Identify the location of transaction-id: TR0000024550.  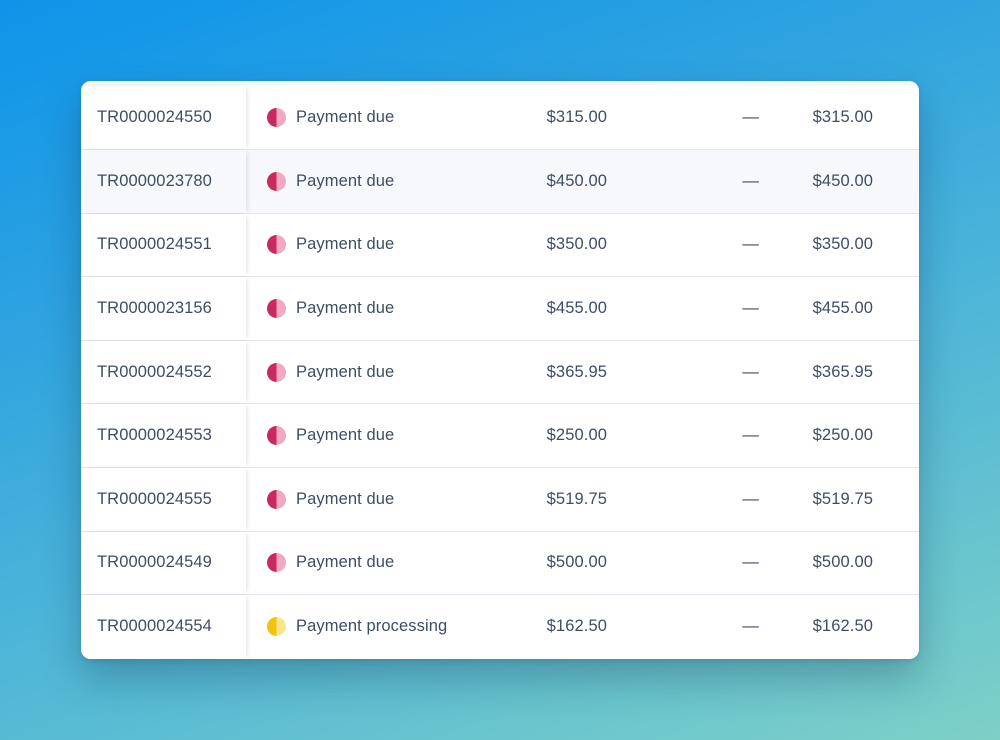
(163, 117).